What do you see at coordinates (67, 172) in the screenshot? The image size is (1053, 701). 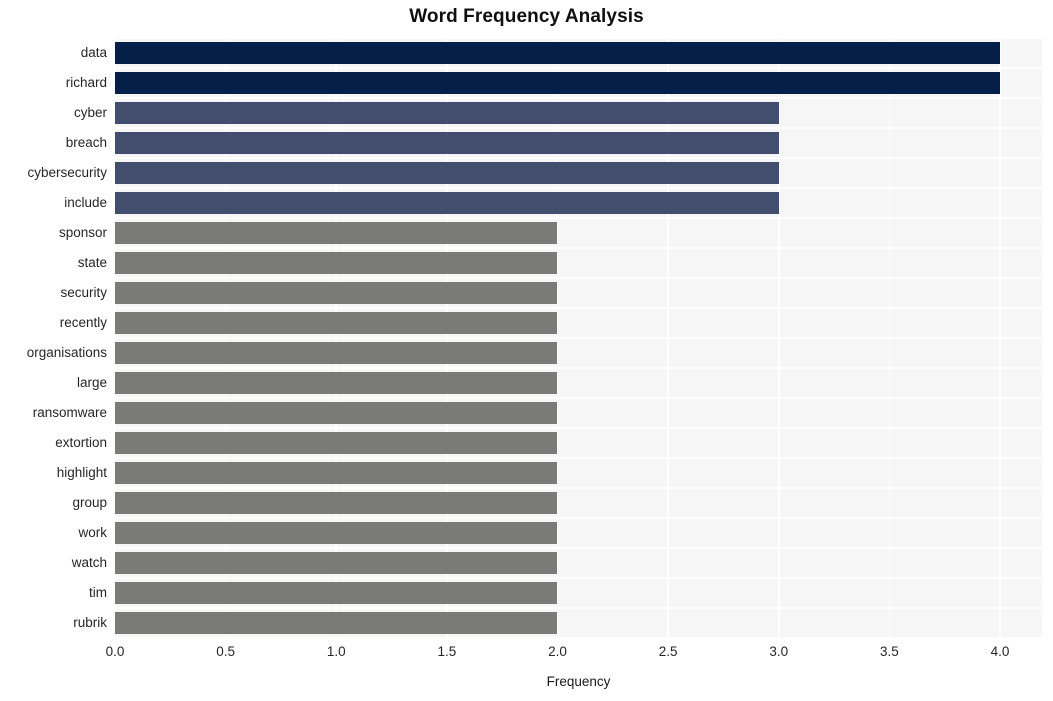 I see `y-tick-label-cybersecurity: cybersecurity` at bounding box center [67, 172].